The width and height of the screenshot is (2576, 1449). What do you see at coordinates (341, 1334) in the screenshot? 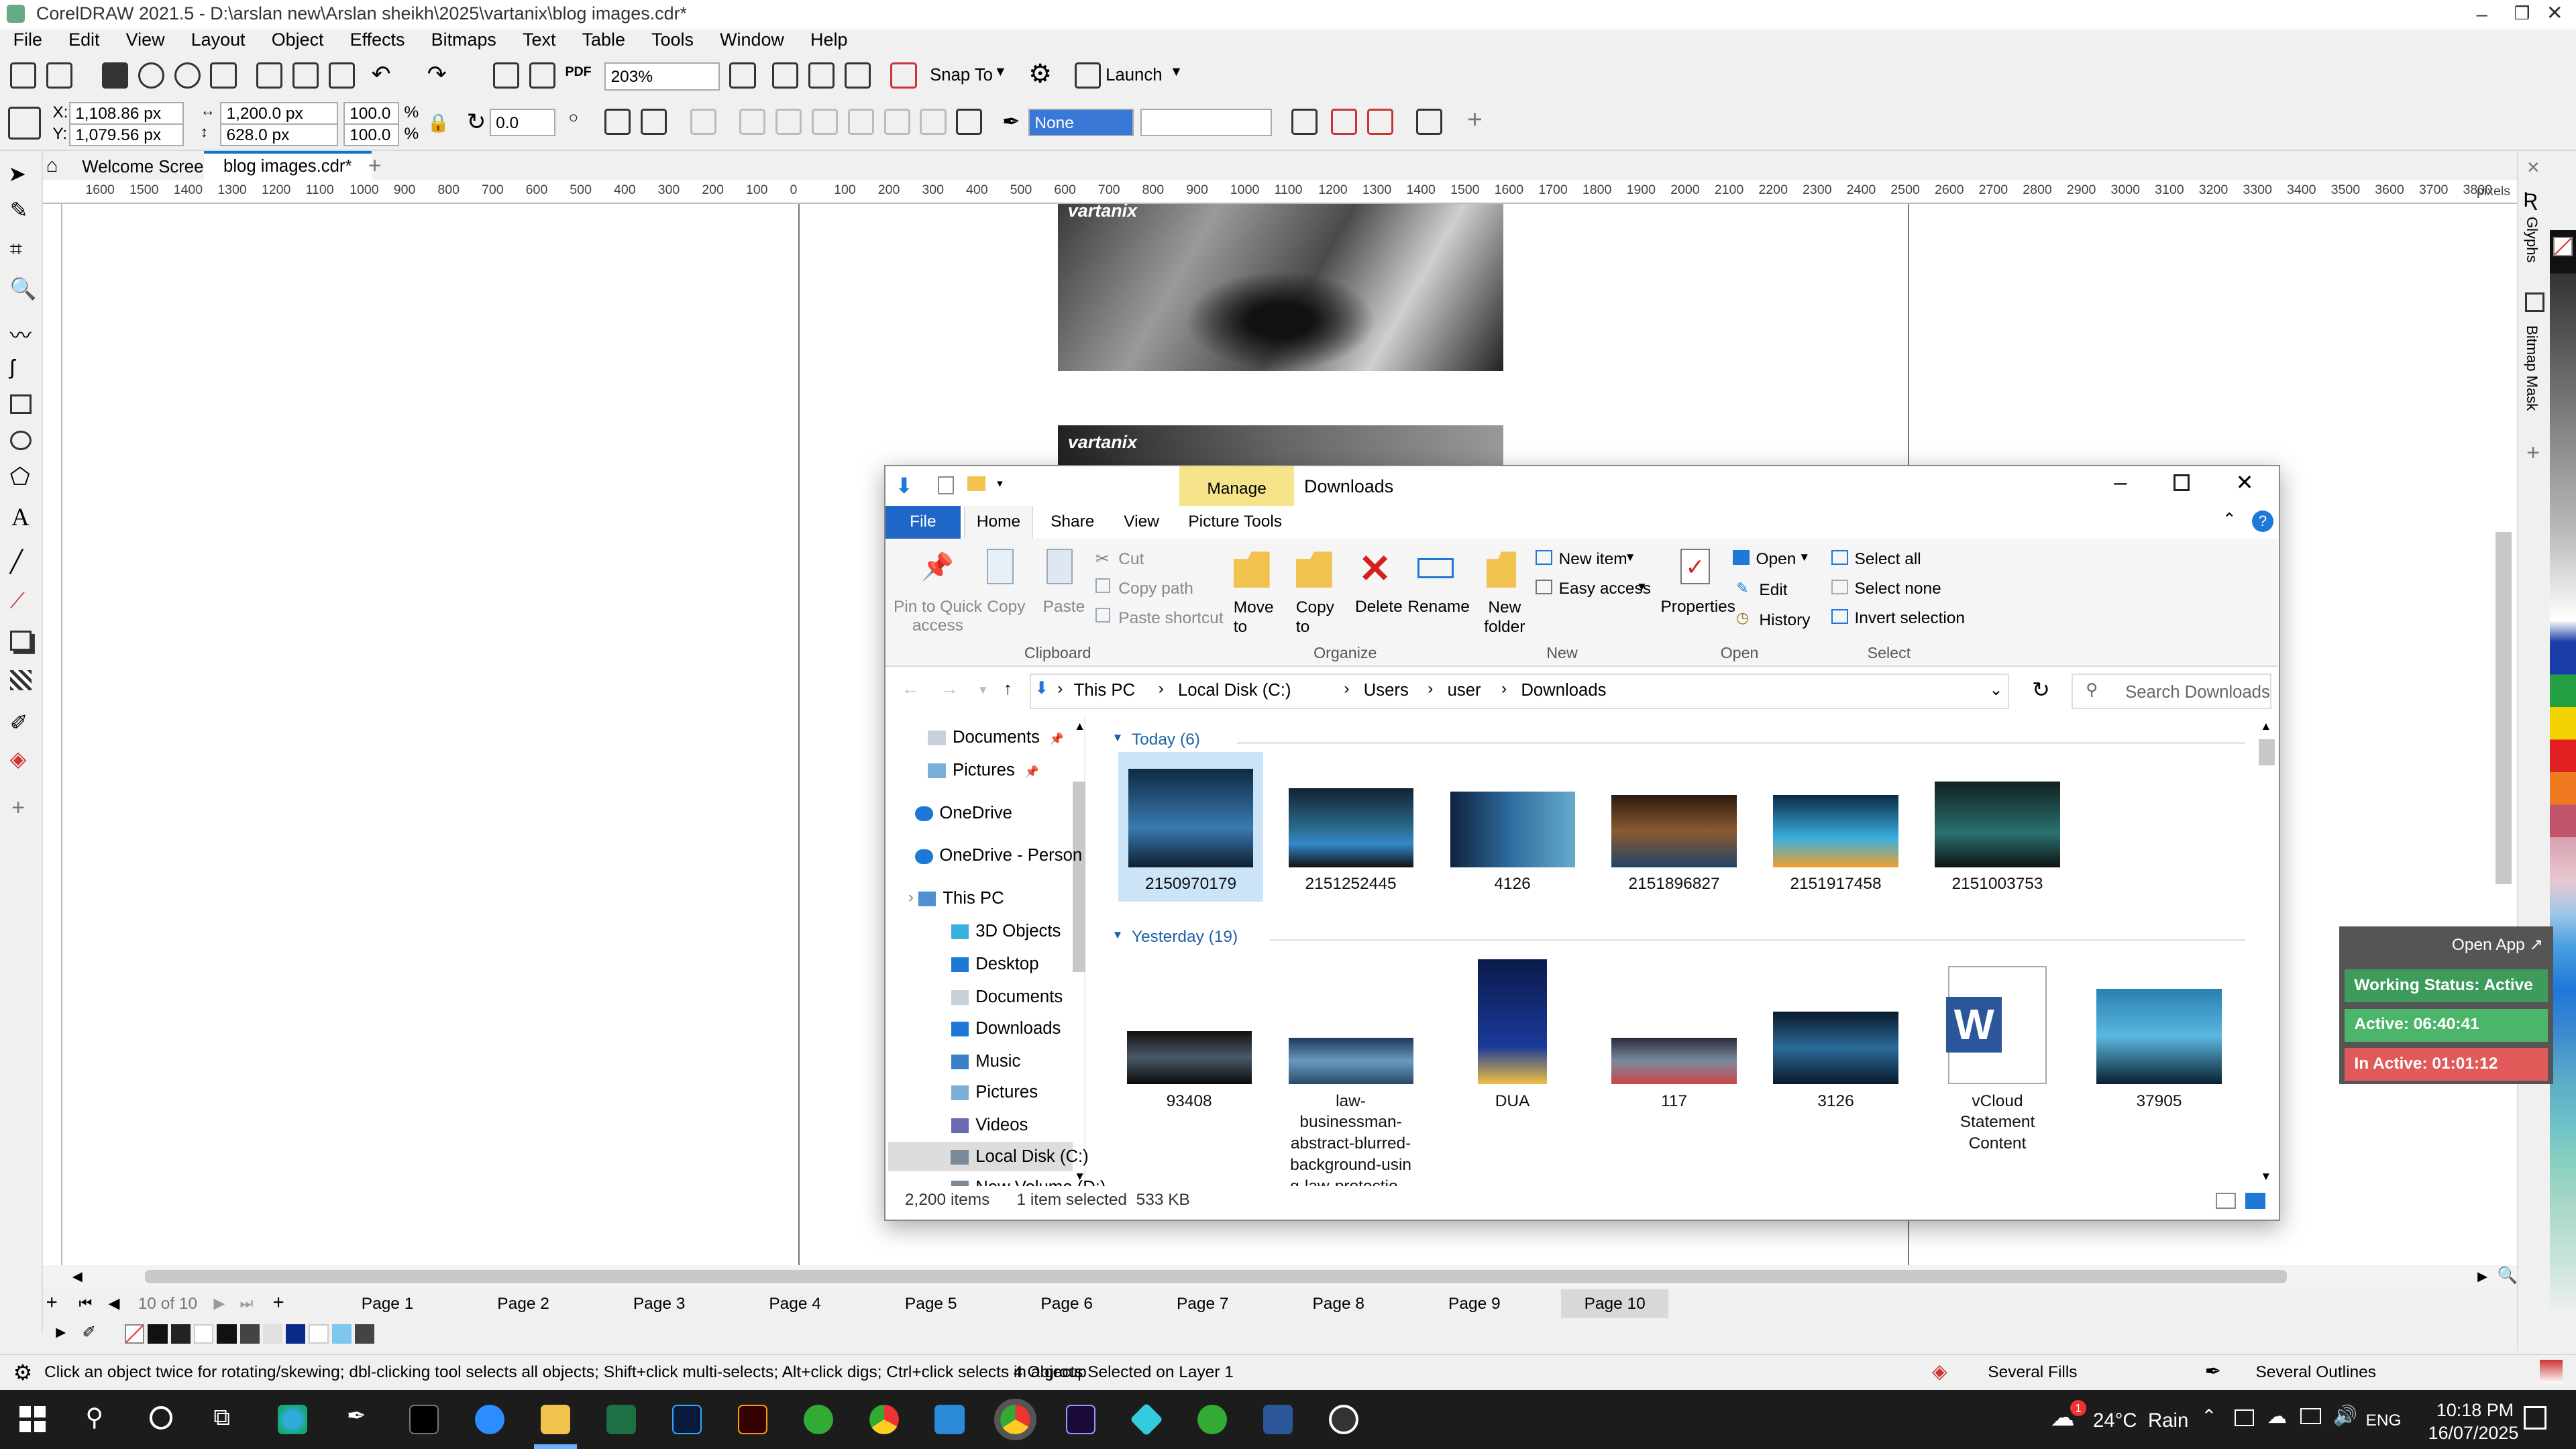
I see `swatch-sky` at bounding box center [341, 1334].